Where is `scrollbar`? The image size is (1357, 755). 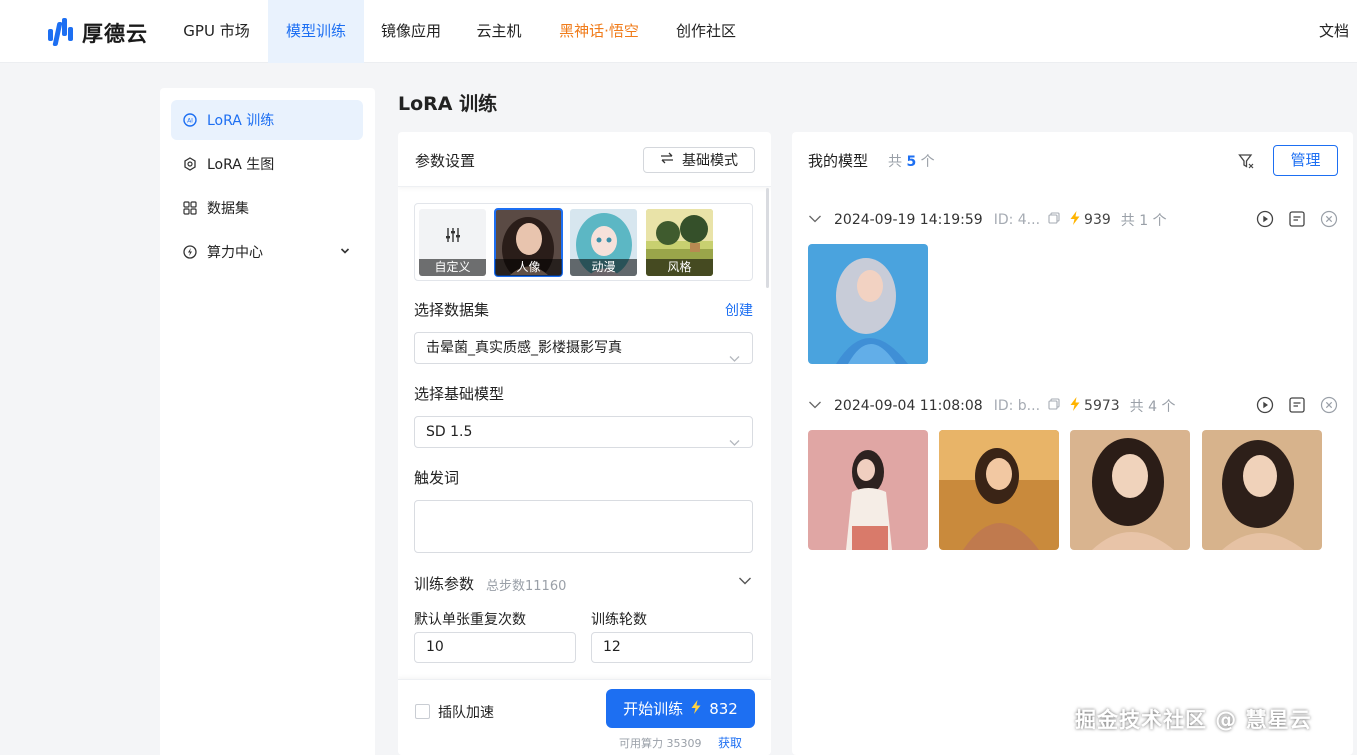 scrollbar is located at coordinates (767, 238).